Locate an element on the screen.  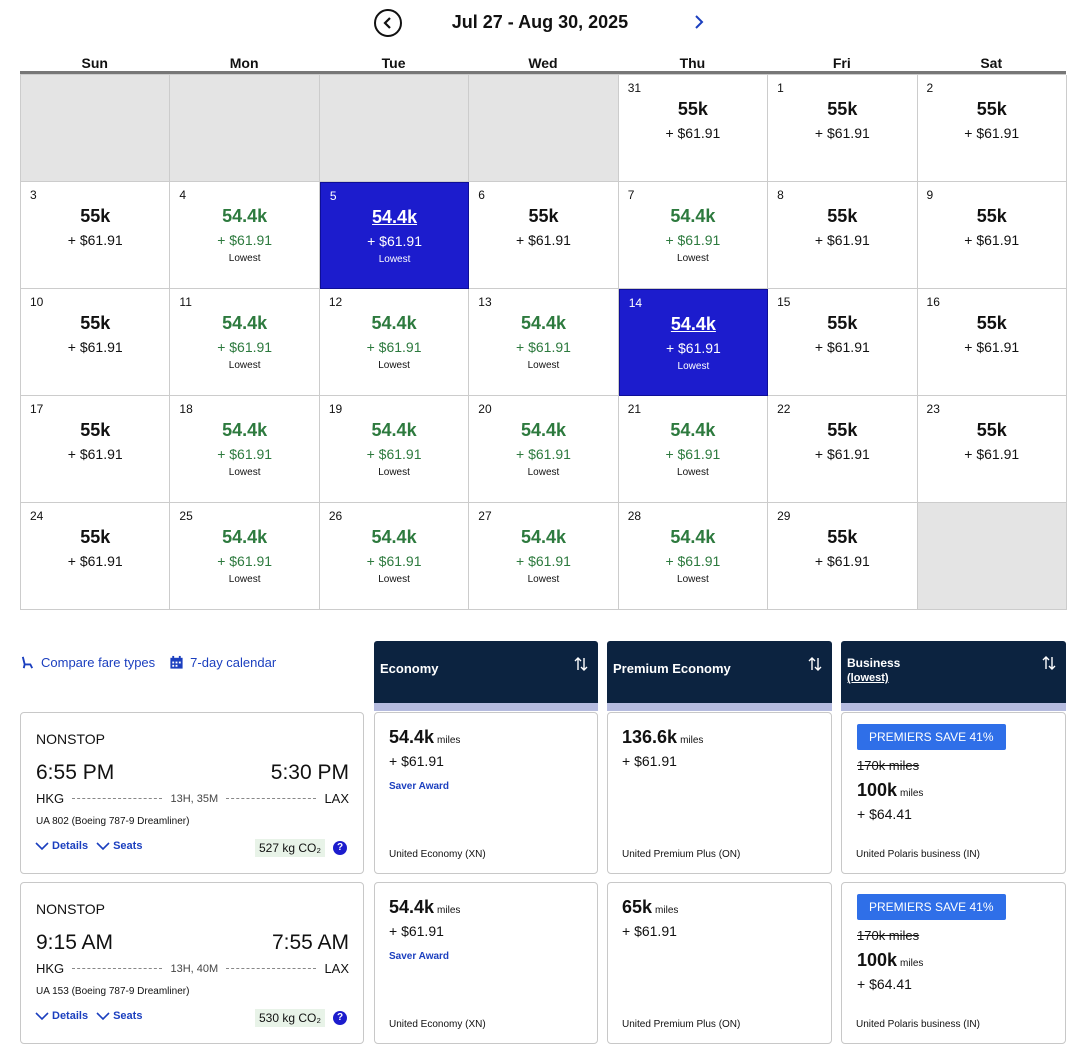
calendar-day-cell: 10 55k + $61.91 is located at coordinates (96, 342).